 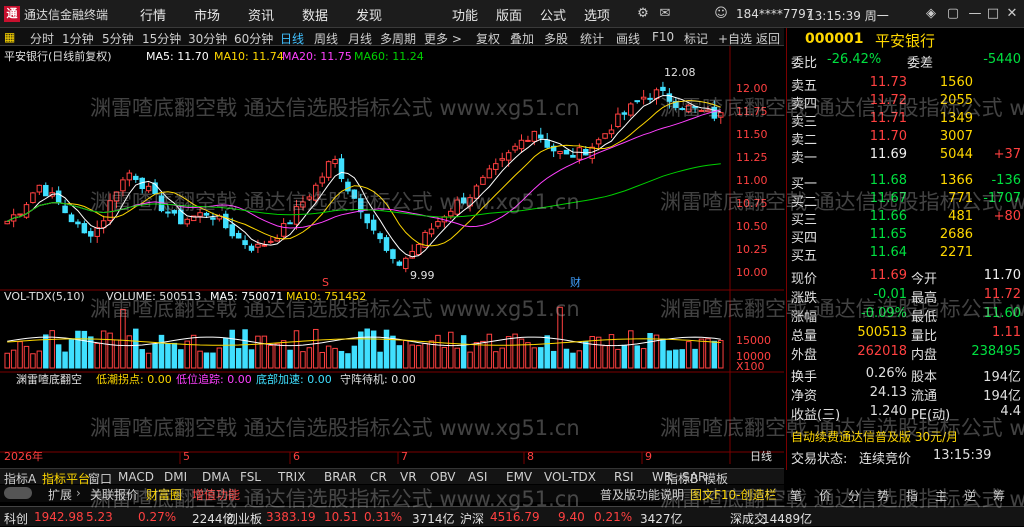 What do you see at coordinates (570, 477) in the screenshot?
I see `indicator-tab: VOL-TDX` at bounding box center [570, 477].